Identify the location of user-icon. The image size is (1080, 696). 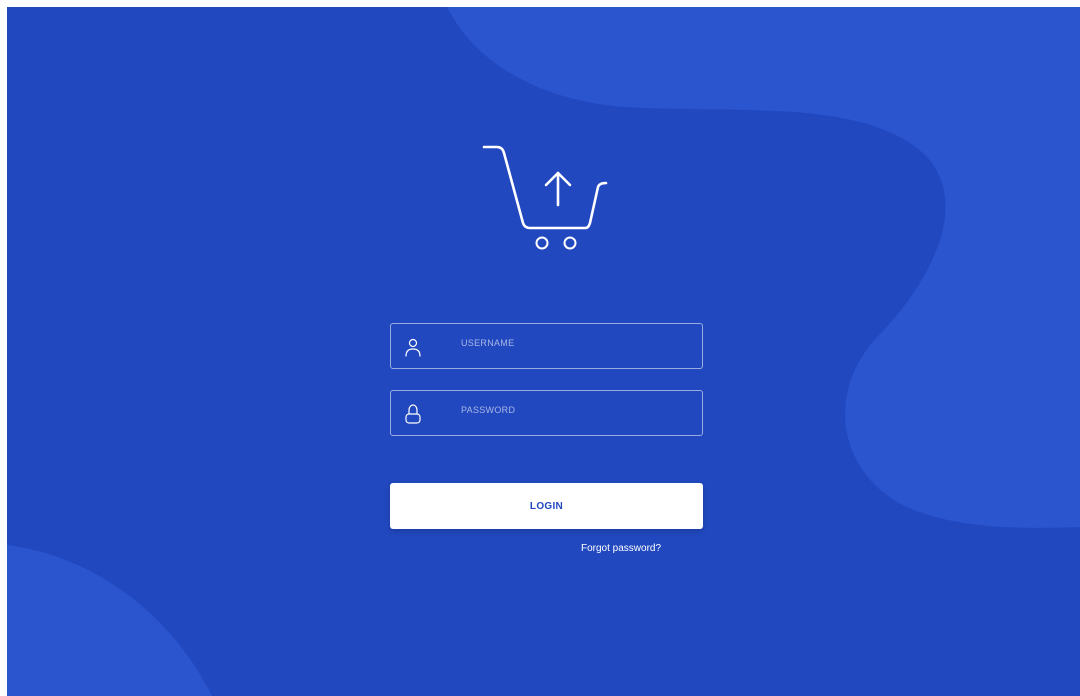
(413, 347).